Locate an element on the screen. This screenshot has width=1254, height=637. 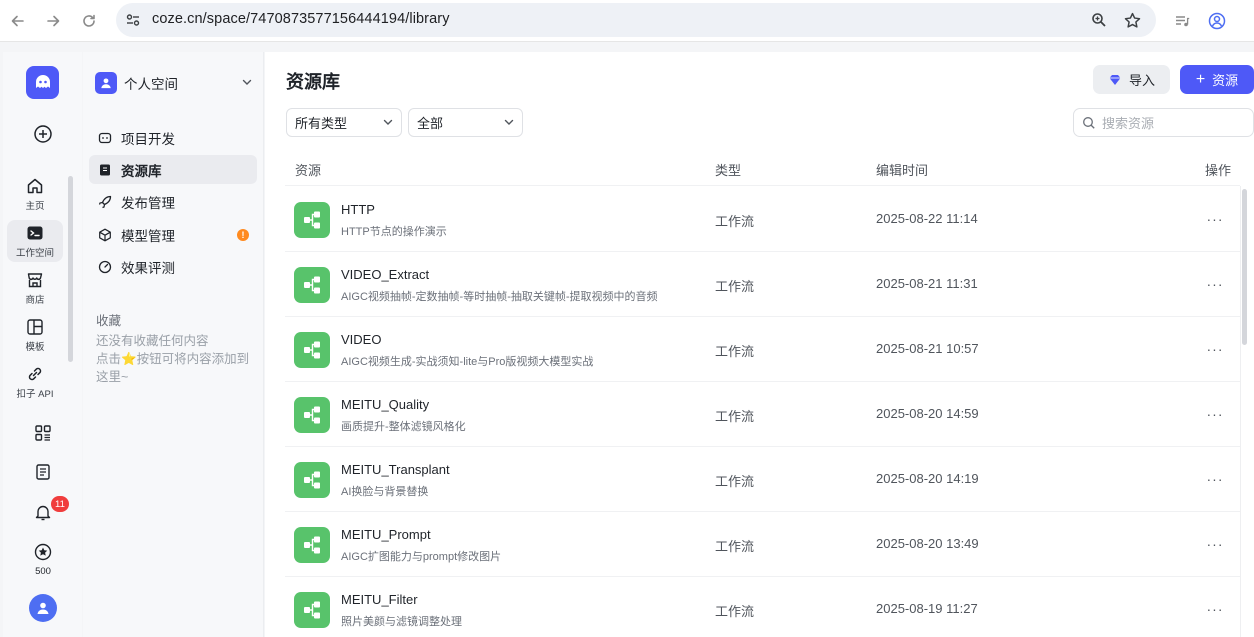
sidebar-item-library: 资源库 is located at coordinates (173, 169).